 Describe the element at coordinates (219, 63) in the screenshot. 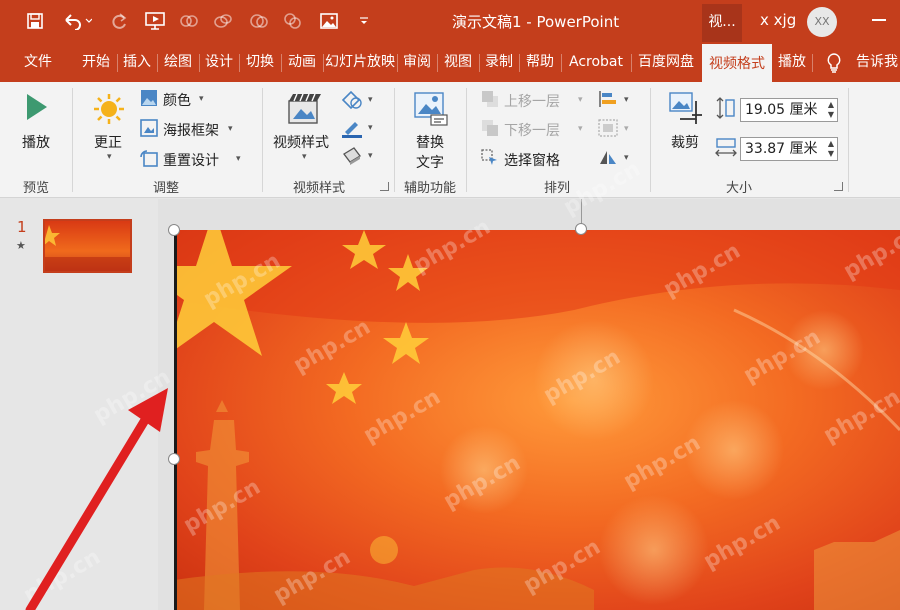

I see `tab-design: 设计` at that location.